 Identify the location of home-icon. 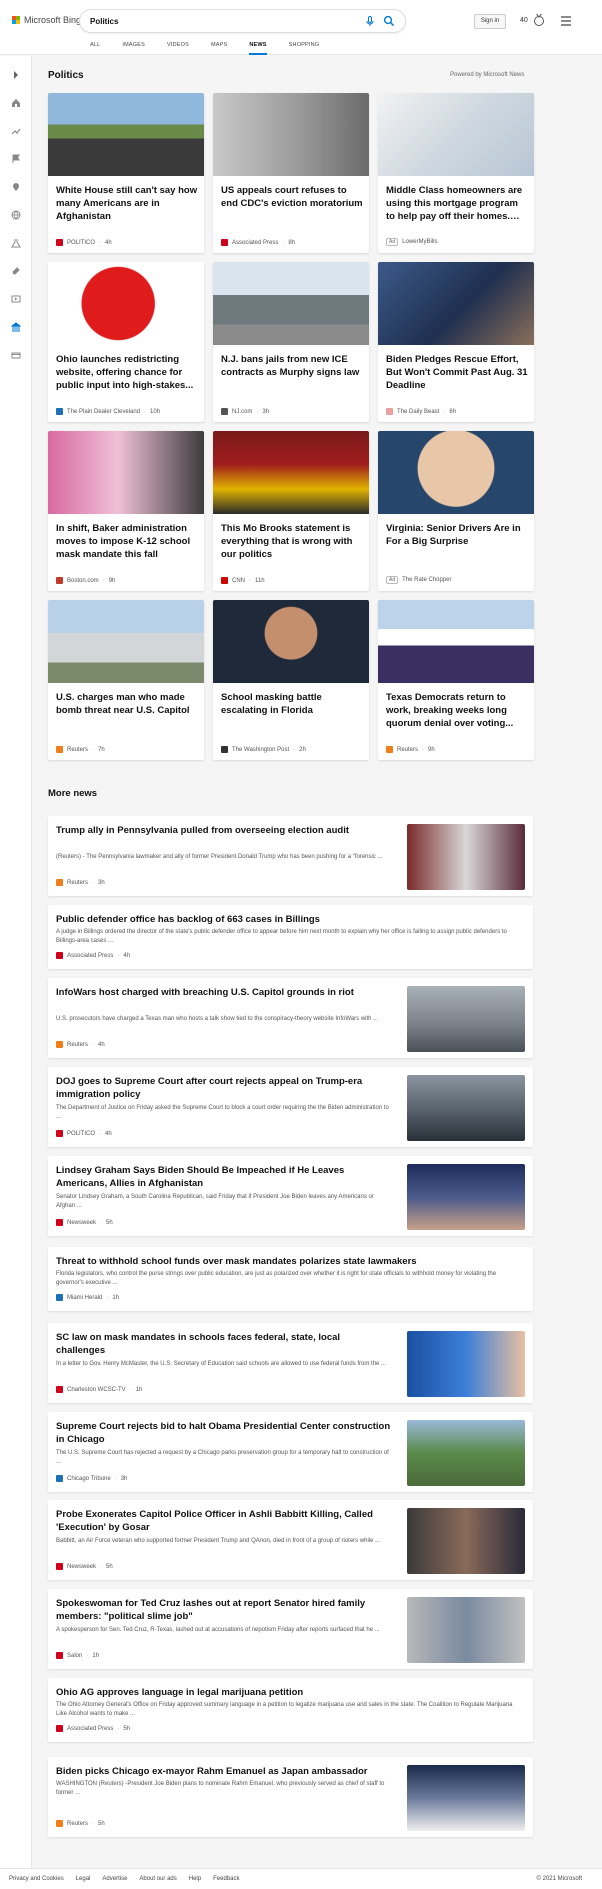
(16, 103).